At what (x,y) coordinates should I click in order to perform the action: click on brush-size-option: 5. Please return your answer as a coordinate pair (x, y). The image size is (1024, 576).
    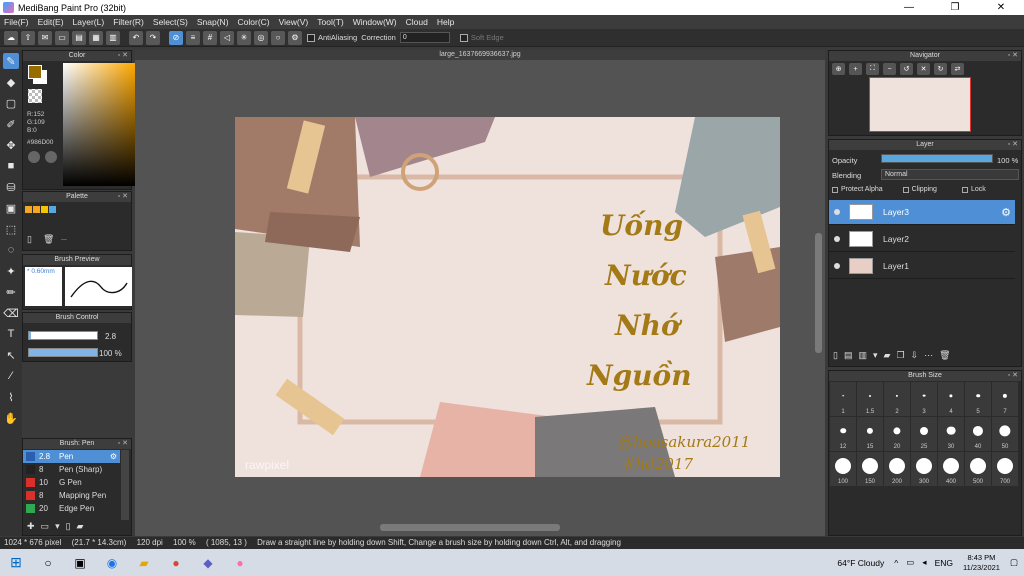
    Looking at the image, I should click on (978, 399).